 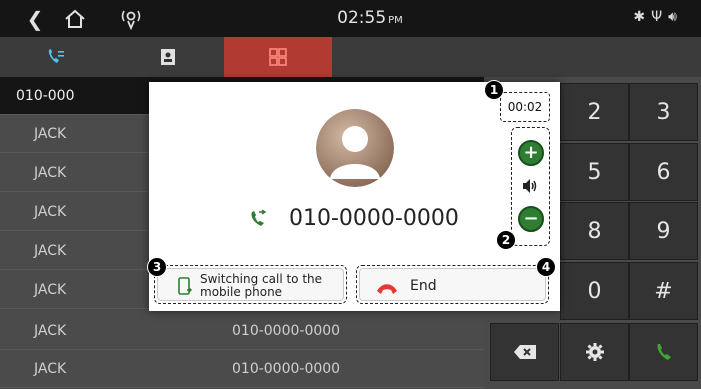 I want to click on switch-to-mobile-surface: Switching call to the mobile phone, so click(x=250, y=284).